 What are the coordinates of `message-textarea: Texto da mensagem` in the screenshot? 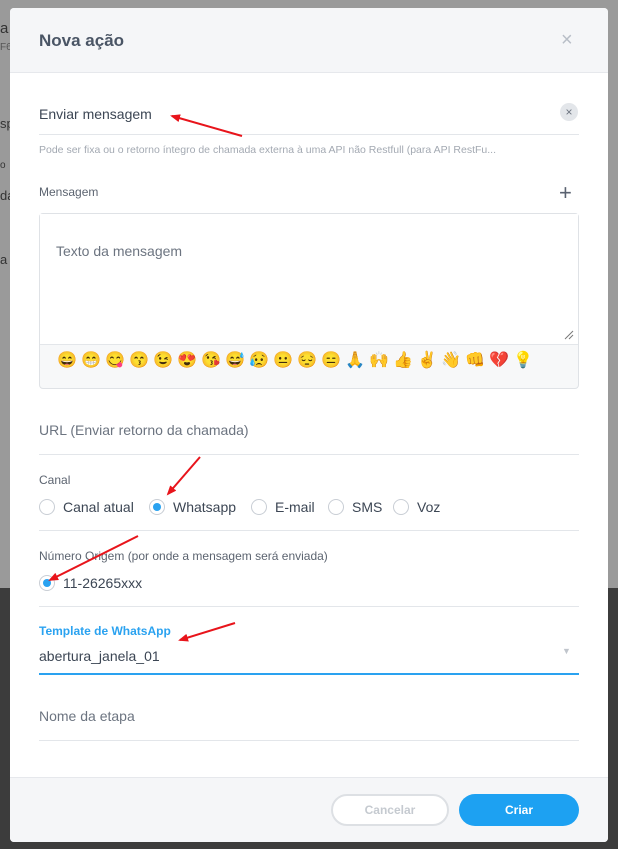 It's located at (309, 279).